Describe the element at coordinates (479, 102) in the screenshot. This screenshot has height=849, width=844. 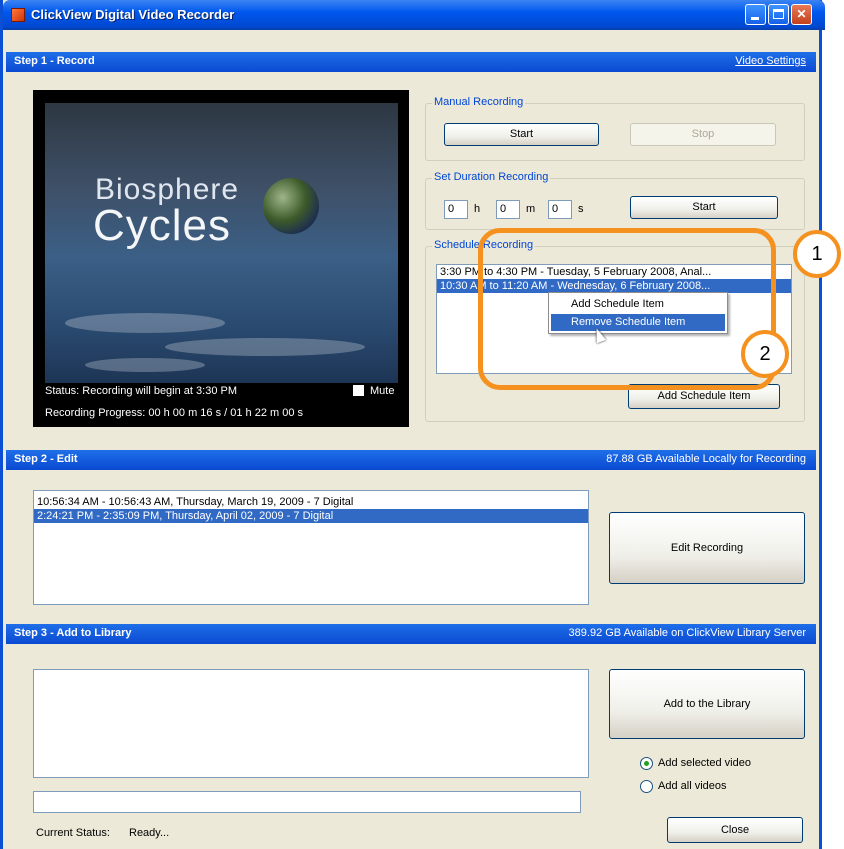
I see `manual-recording-label: Manual Recording` at that location.